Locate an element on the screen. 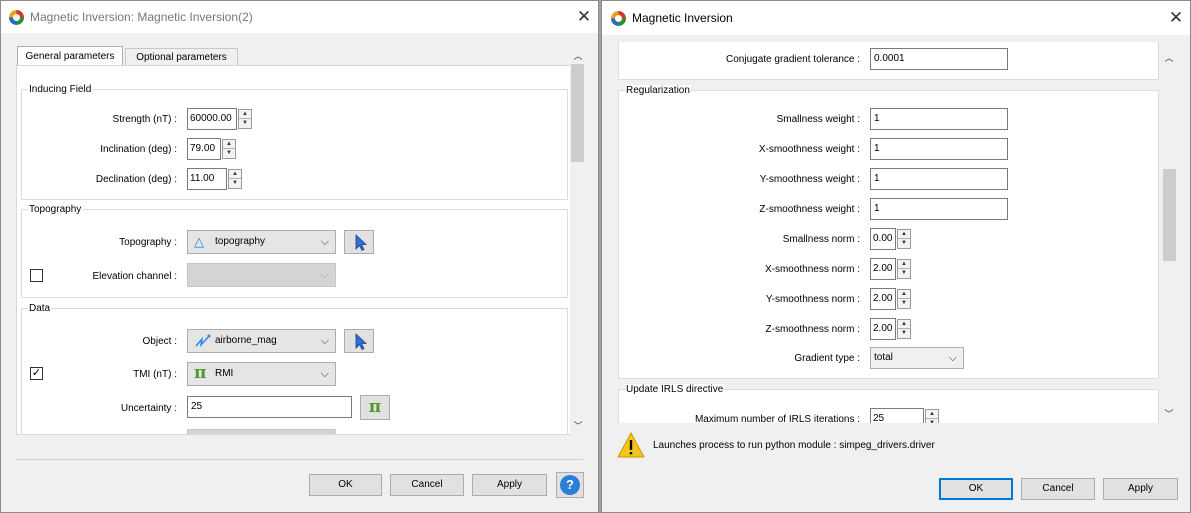 Image resolution: width=1191 pixels, height=513 pixels. pi-icon: π is located at coordinates (375, 407).